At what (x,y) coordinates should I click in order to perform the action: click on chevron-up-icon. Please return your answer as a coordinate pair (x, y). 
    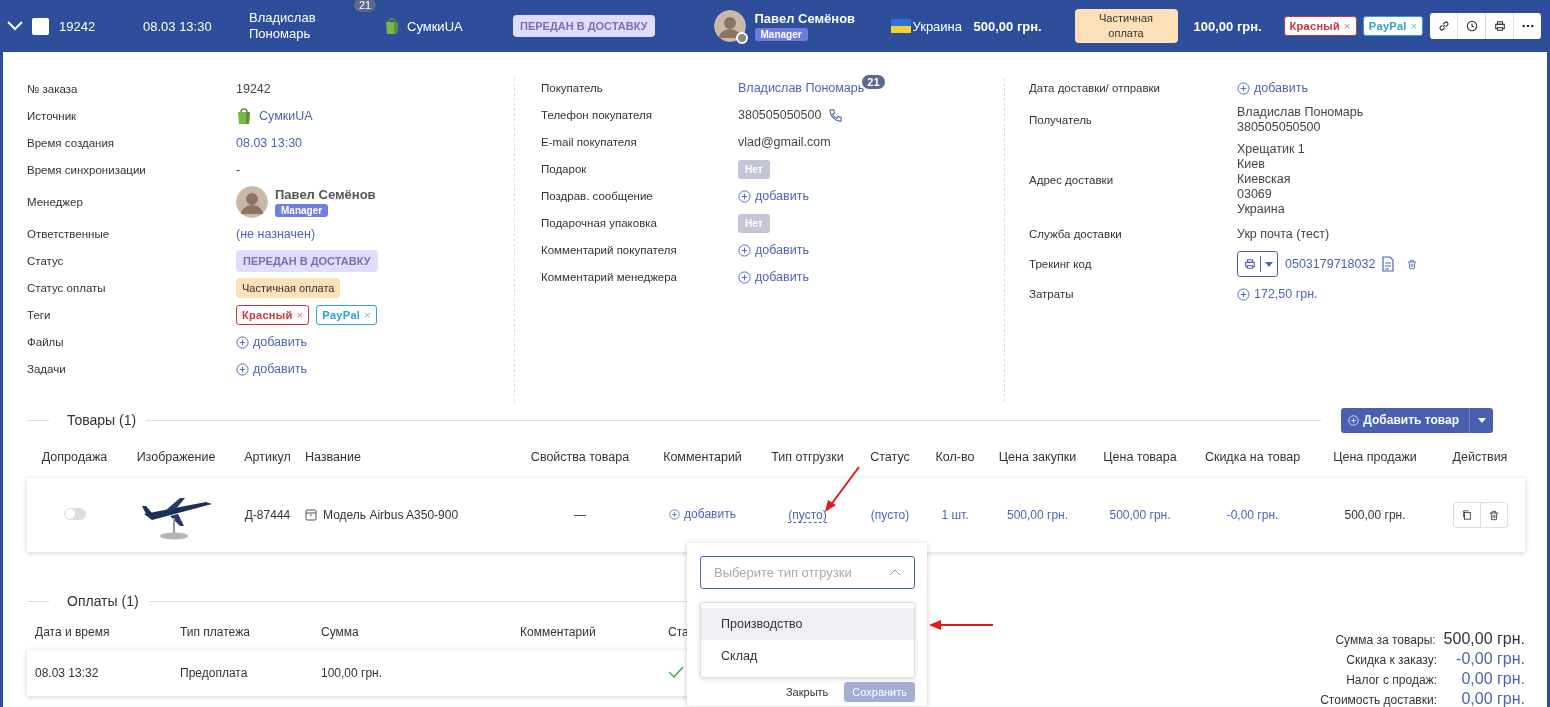
    Looking at the image, I should click on (895, 572).